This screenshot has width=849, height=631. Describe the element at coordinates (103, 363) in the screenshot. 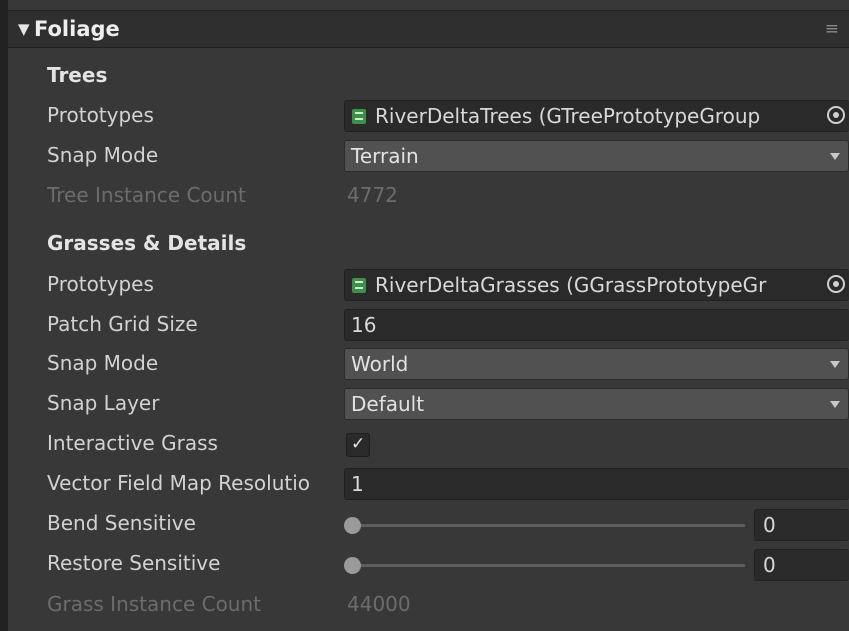

I see `grass-snap-mode-label: Snap Mode` at that location.